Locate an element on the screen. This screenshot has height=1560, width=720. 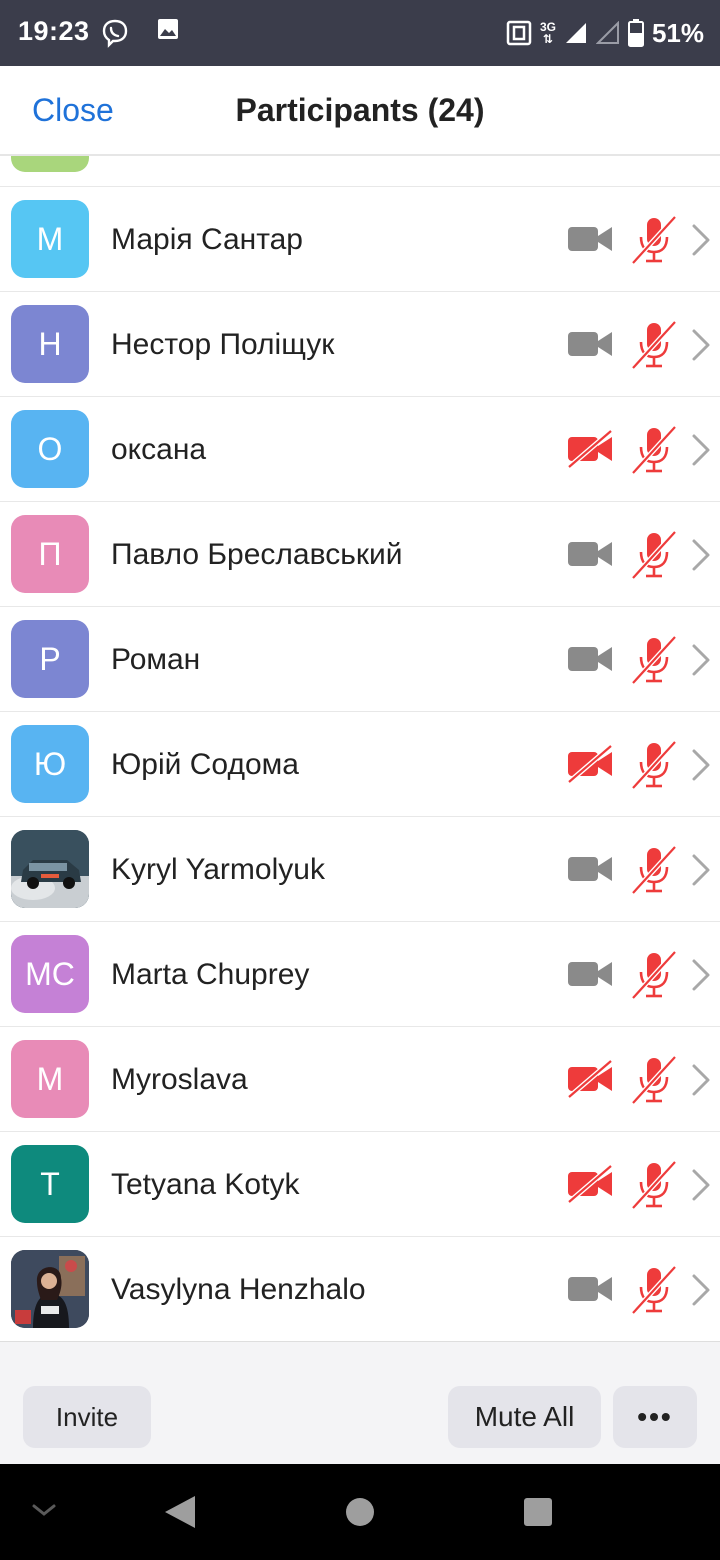
participant-row: M Myroslava is located at coordinates (360, 1079).